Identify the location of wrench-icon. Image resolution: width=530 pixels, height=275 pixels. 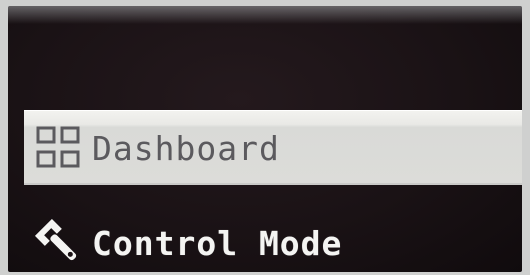
(59, 243).